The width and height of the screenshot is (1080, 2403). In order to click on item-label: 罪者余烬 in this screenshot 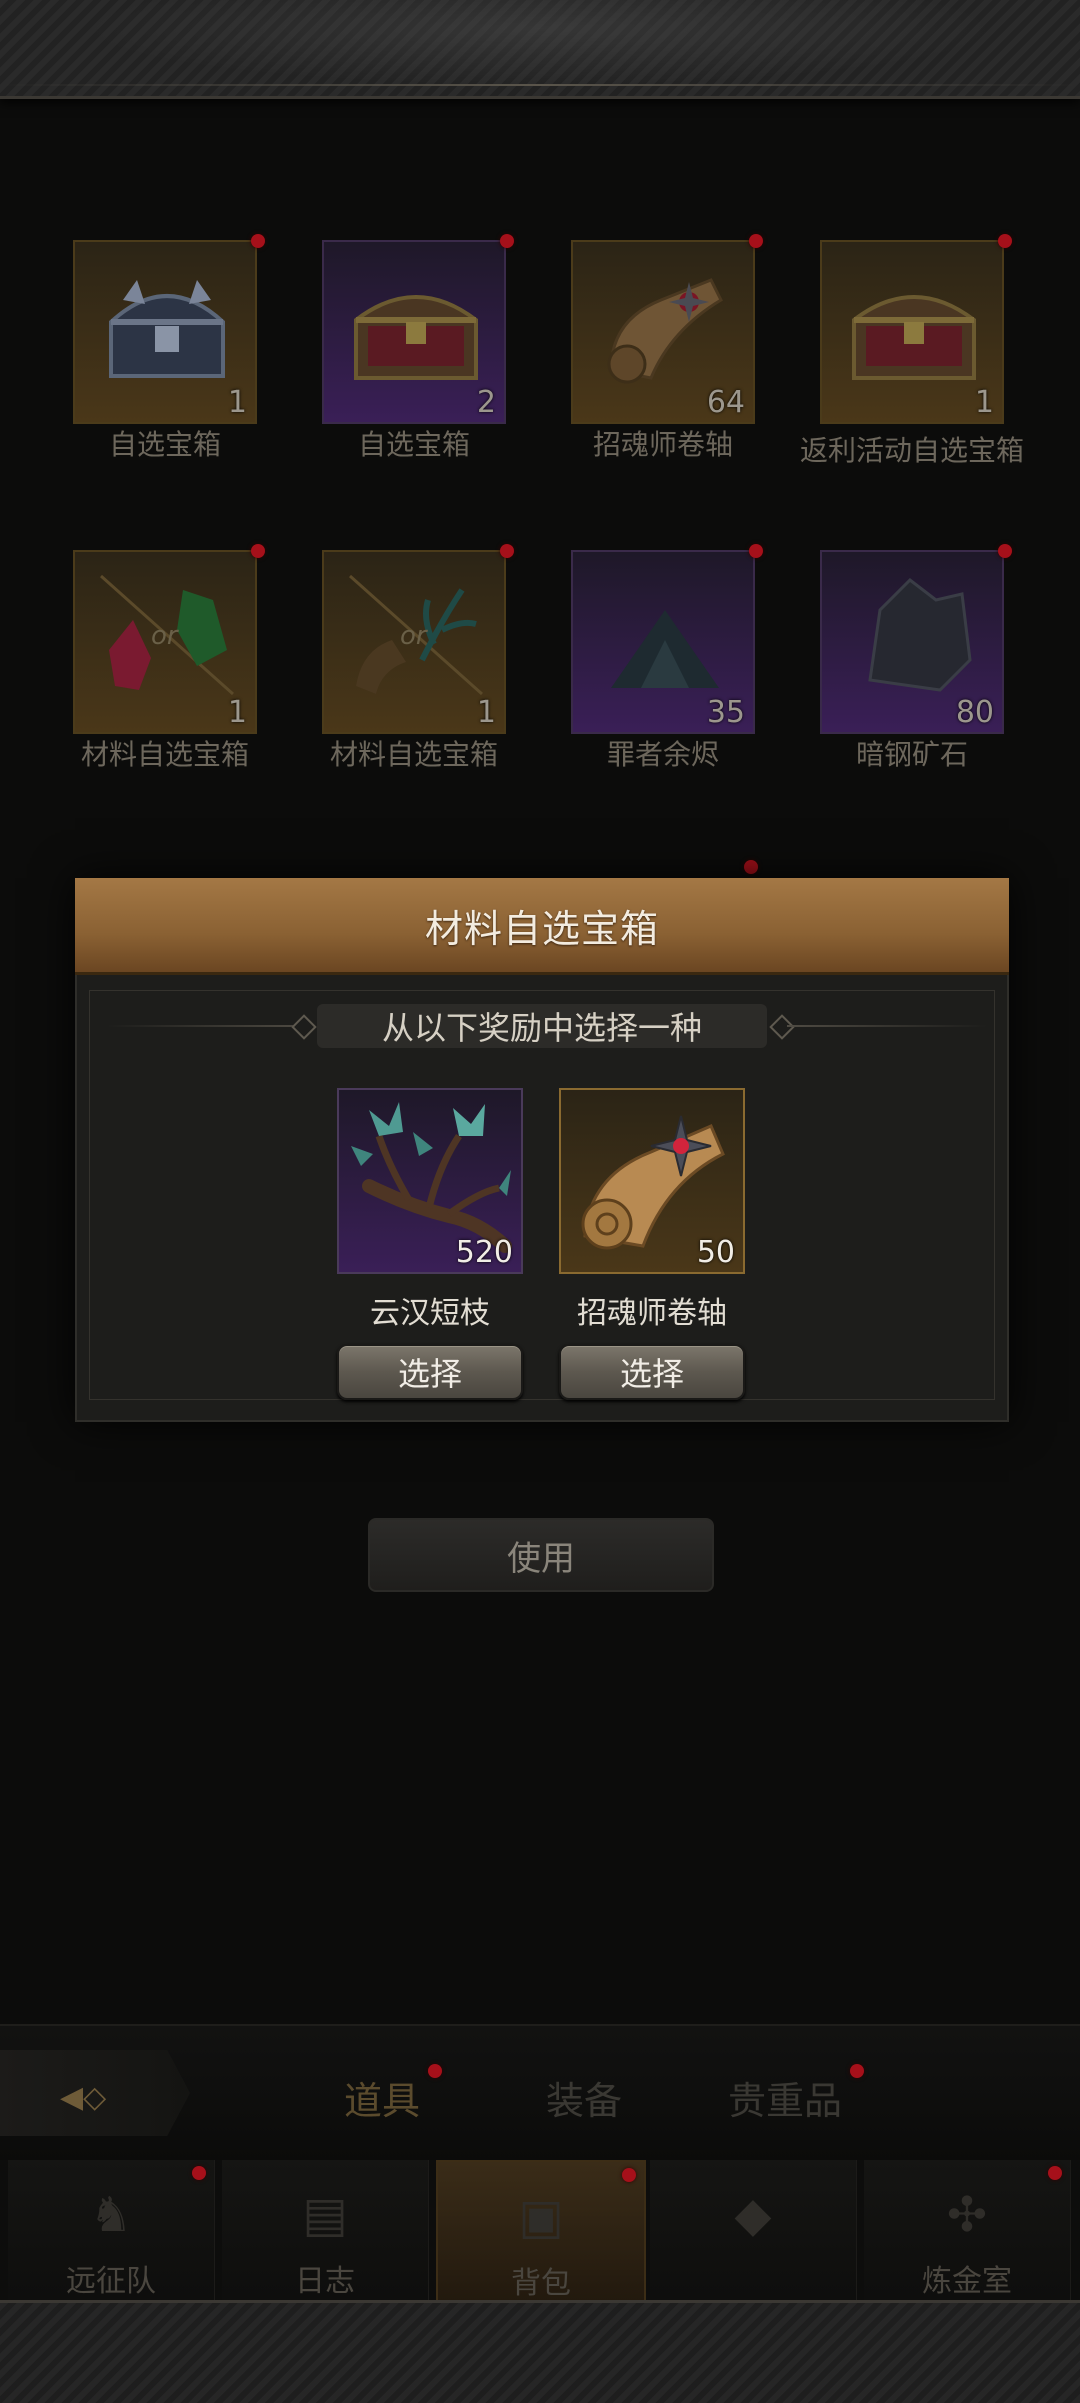, I will do `click(662, 754)`.